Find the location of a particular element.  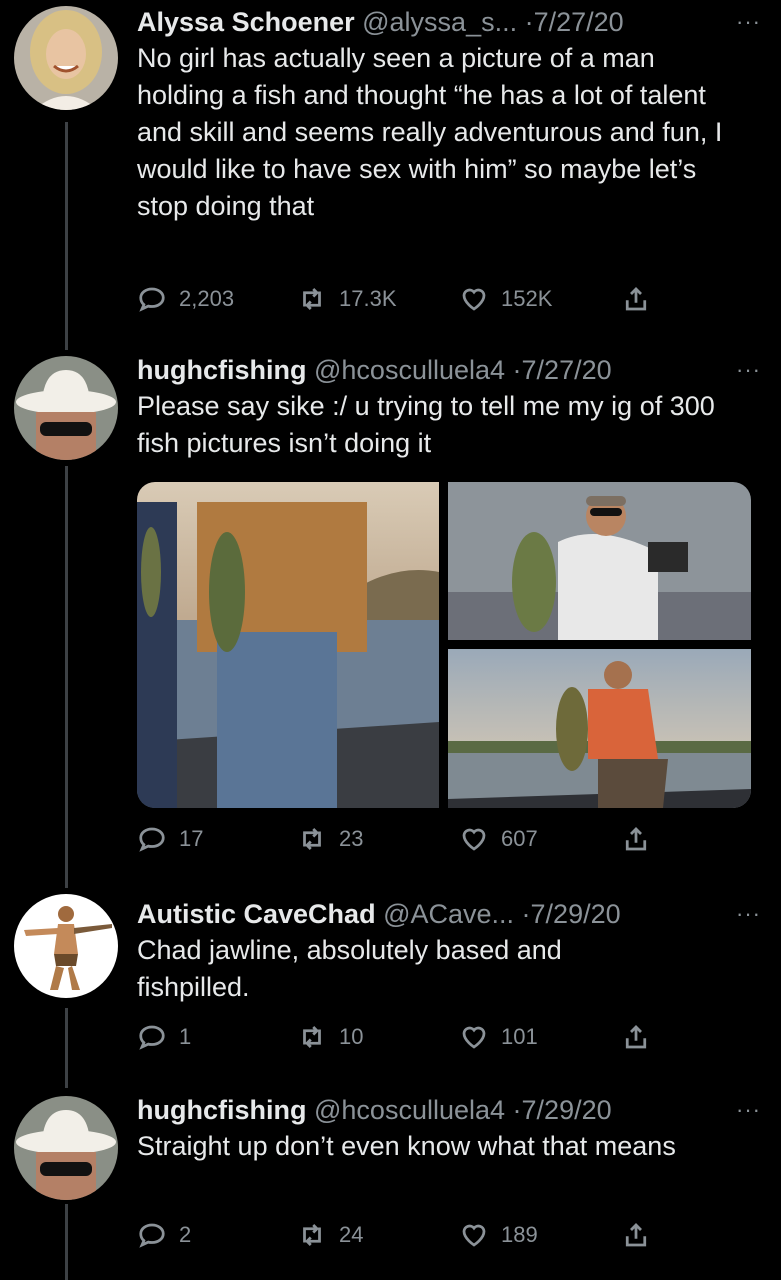

like-button: 101 is located at coordinates (498, 1037).